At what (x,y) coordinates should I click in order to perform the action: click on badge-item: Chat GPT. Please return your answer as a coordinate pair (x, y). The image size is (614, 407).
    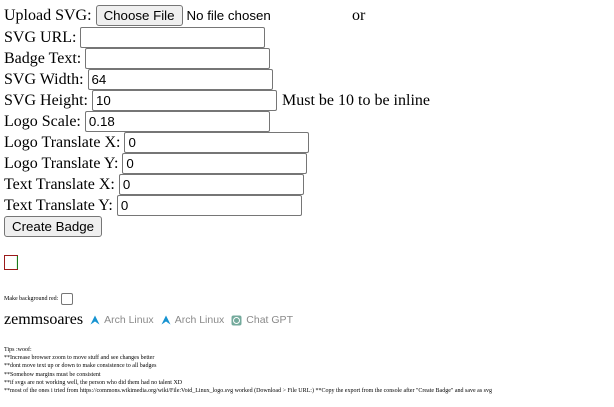
    Looking at the image, I should click on (262, 320).